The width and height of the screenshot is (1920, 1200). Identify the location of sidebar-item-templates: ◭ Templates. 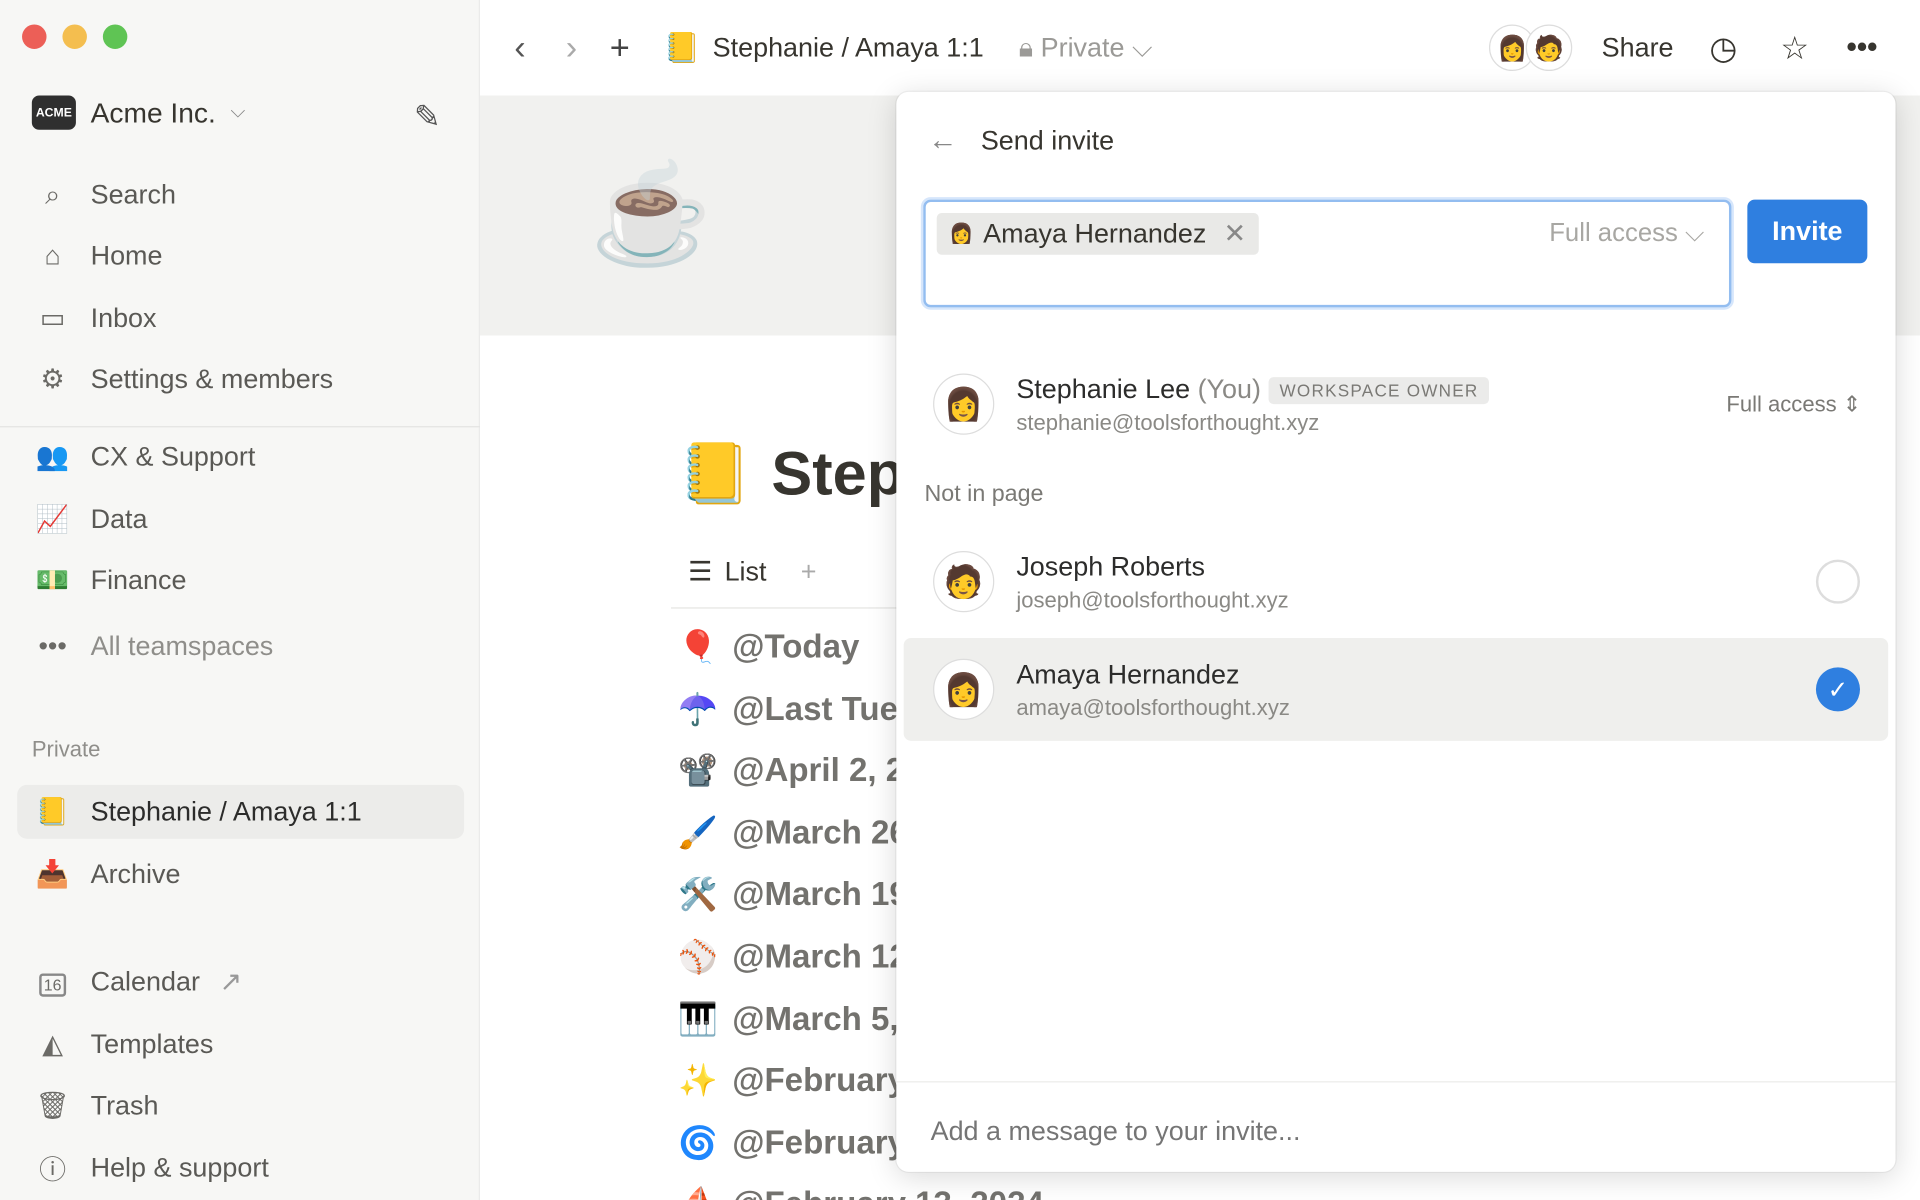
(240, 1045).